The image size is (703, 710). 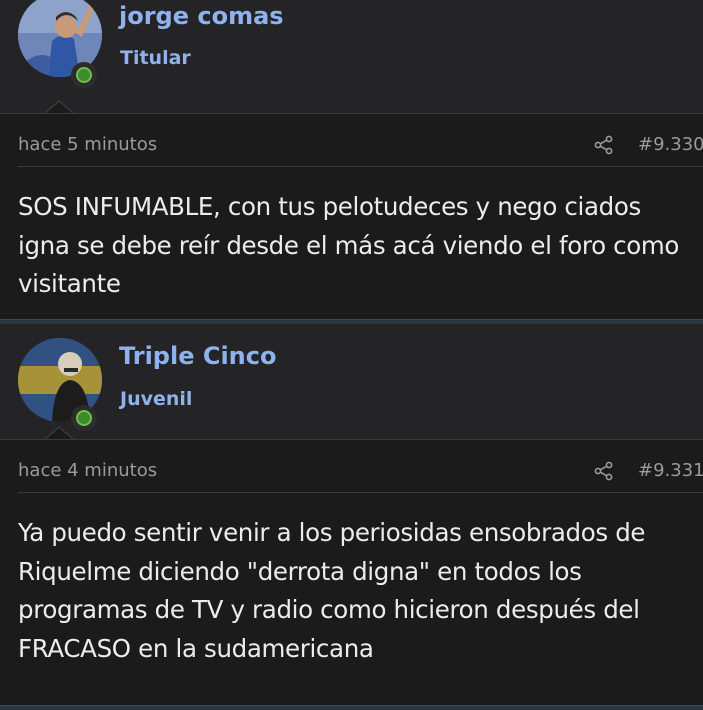 What do you see at coordinates (351, 707) in the screenshot?
I see `post-separator` at bounding box center [351, 707].